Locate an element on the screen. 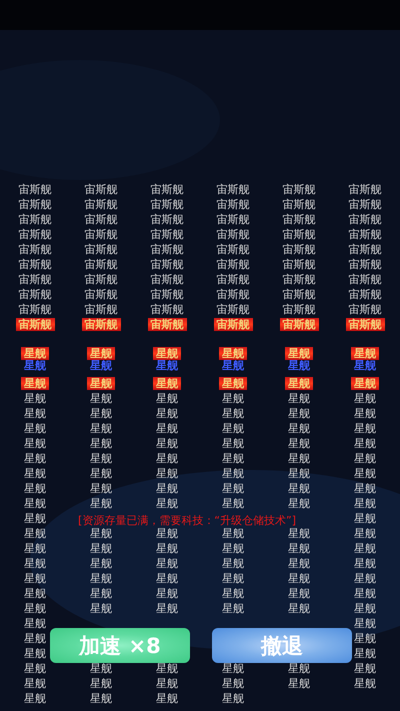 This screenshot has width=400, height=711. status-message: [资源存量已满，需要科技：“升级仓储技术”] is located at coordinates (187, 520).